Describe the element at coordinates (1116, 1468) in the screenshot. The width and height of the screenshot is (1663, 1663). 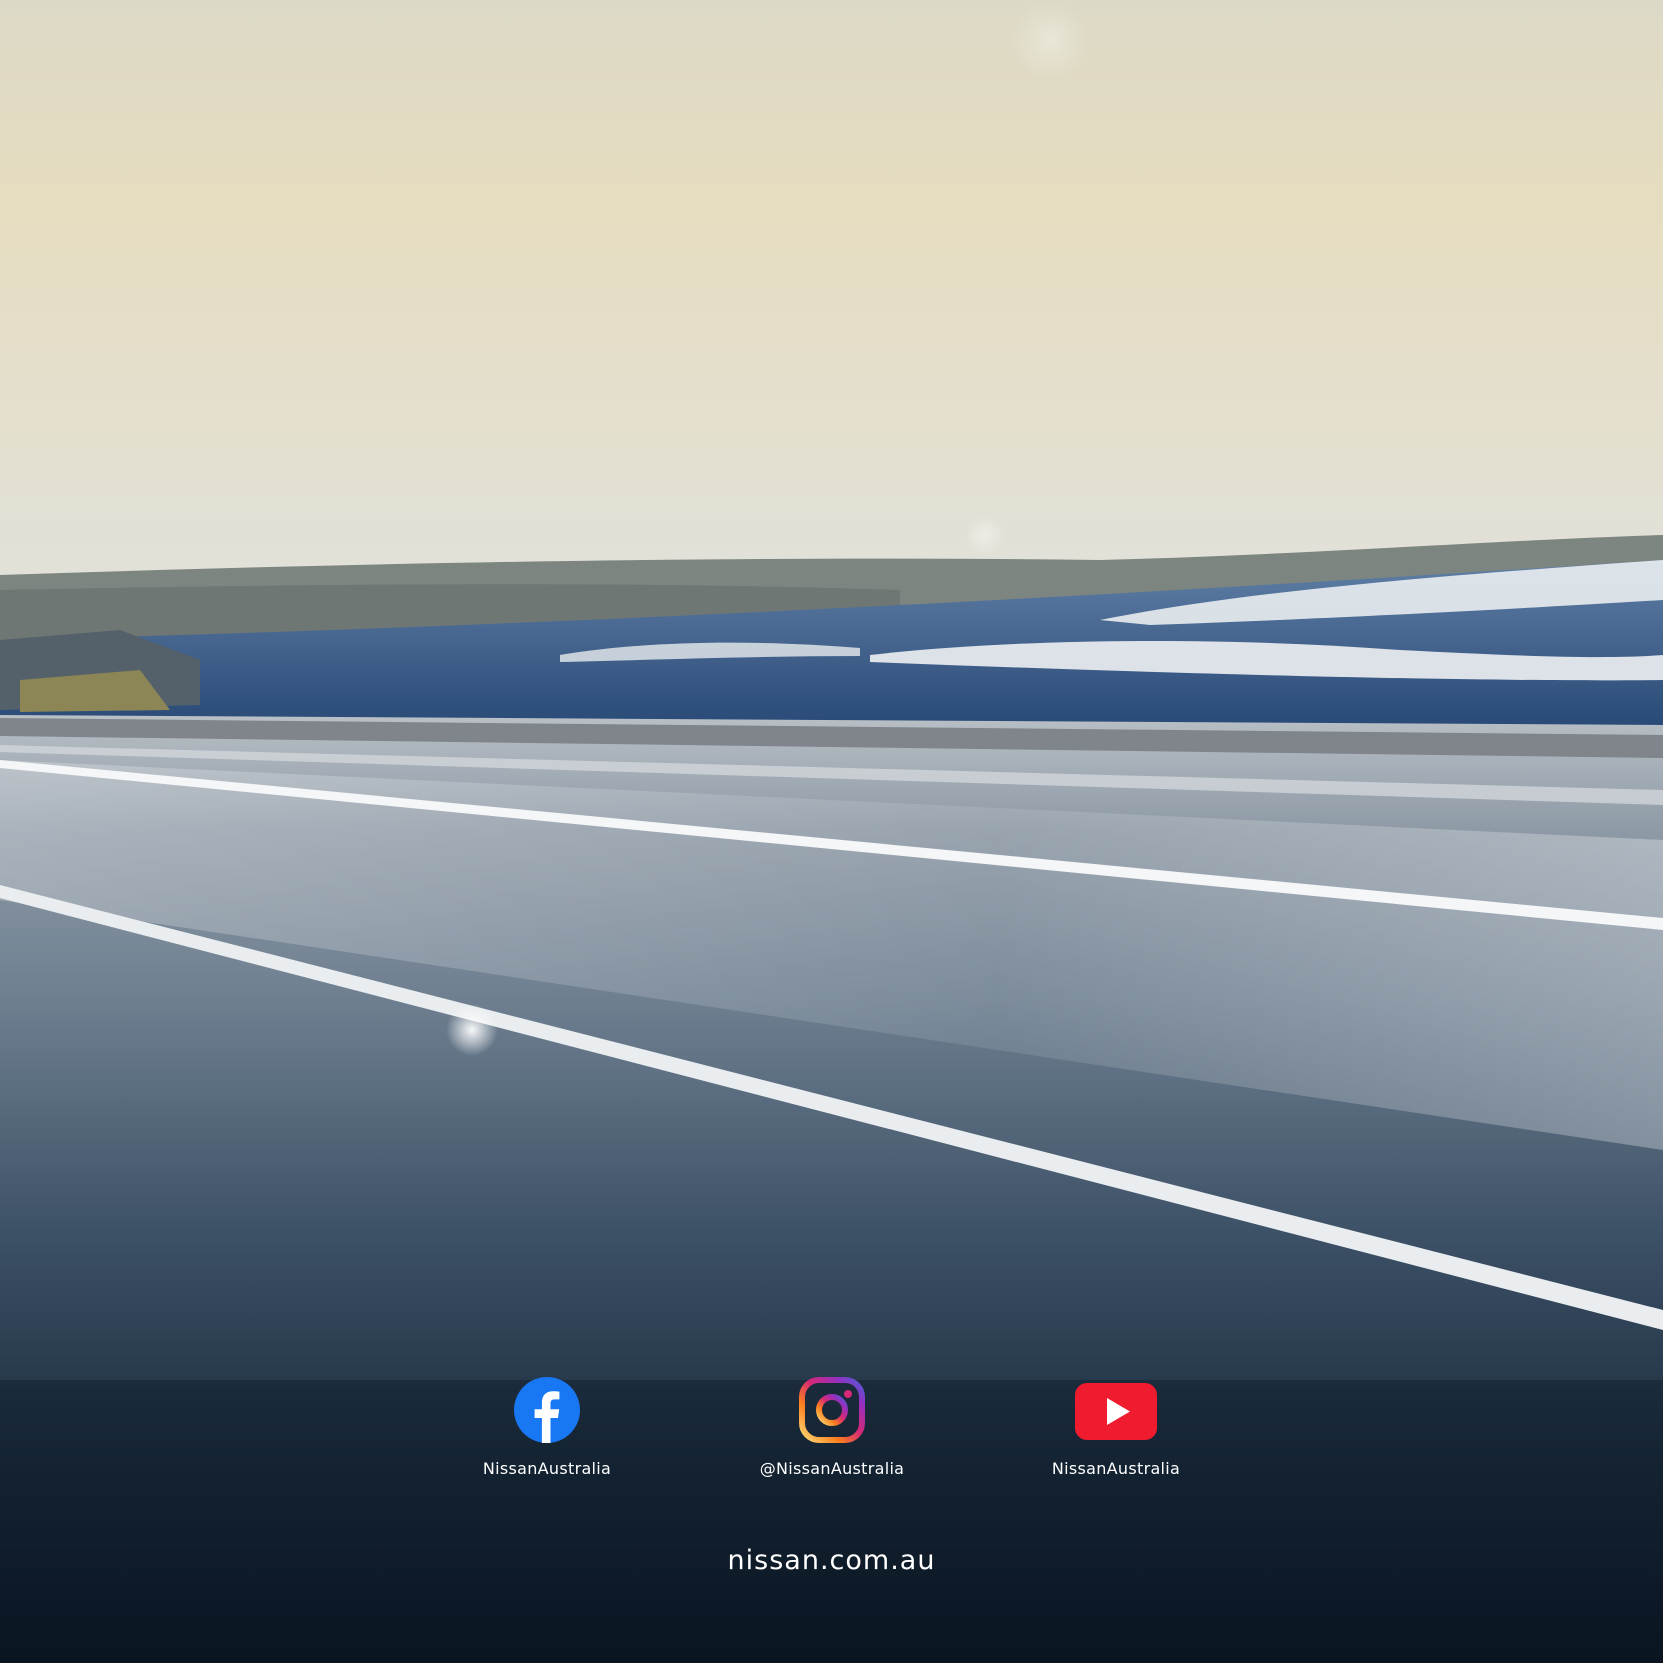
I see `youtube-handle: NissanAustralia` at that location.